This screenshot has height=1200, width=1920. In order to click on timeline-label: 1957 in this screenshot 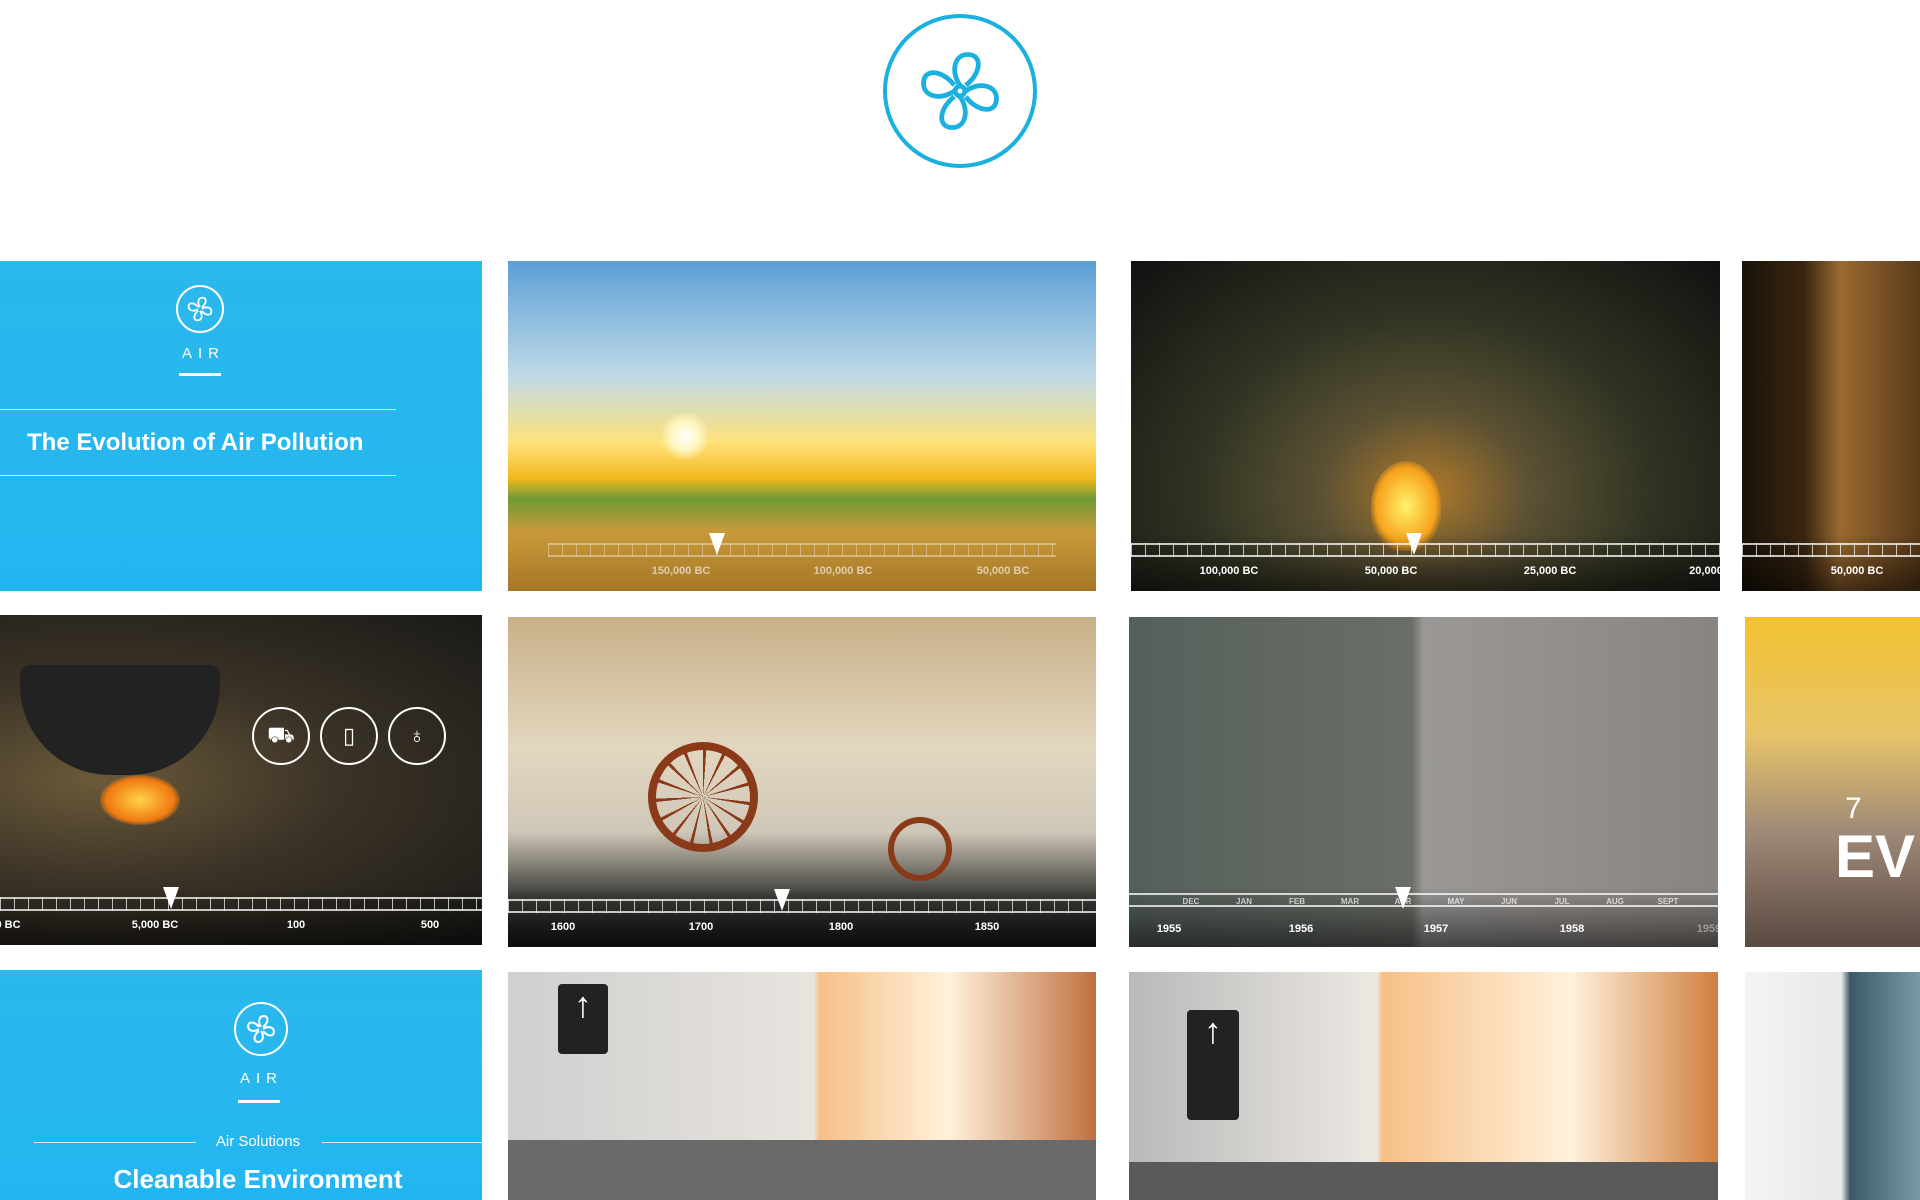, I will do `click(1436, 929)`.